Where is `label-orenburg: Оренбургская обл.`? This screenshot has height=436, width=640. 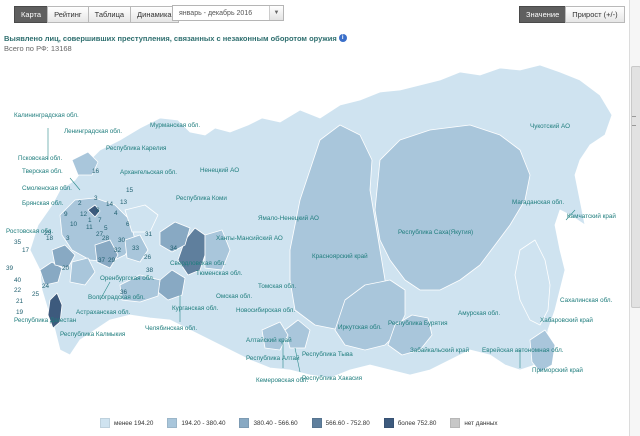 label-orenburg: Оренбургская обл. is located at coordinates (127, 278).